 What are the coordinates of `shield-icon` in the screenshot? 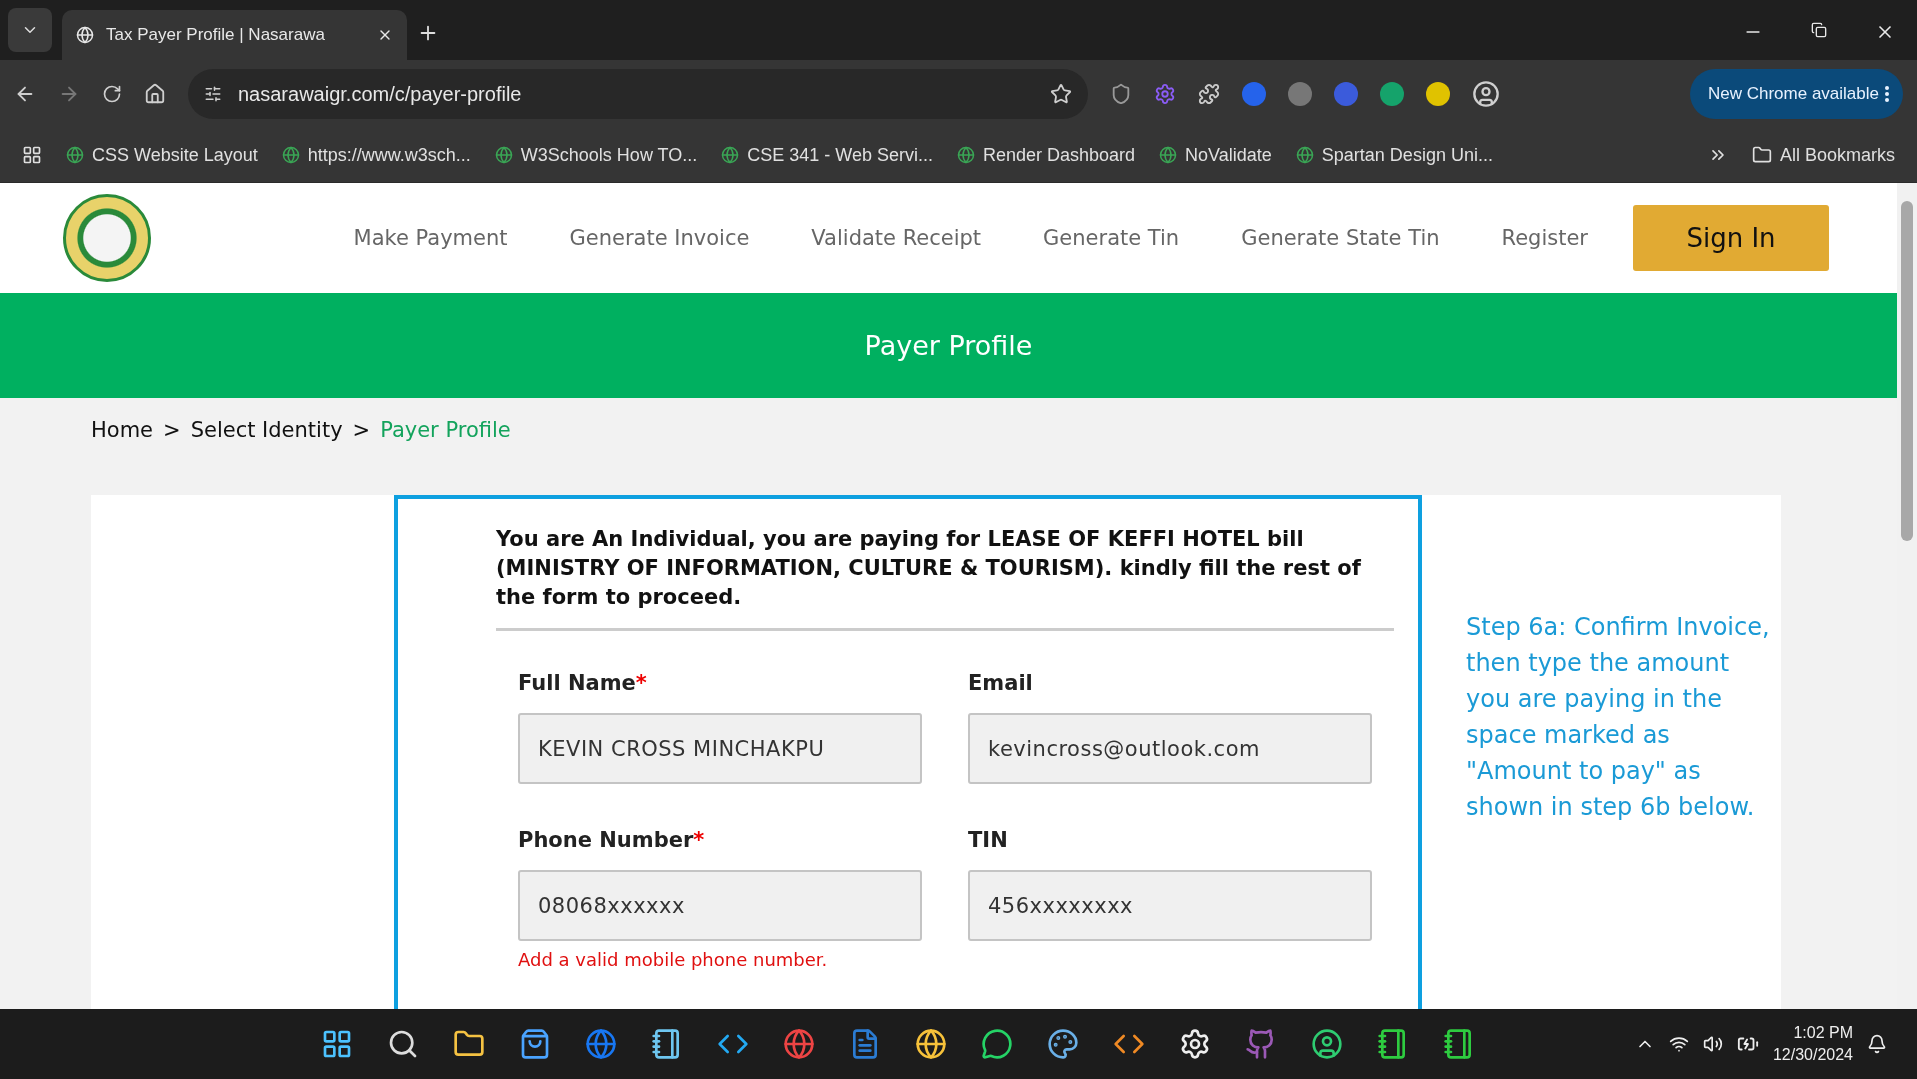 It's located at (1121, 94).